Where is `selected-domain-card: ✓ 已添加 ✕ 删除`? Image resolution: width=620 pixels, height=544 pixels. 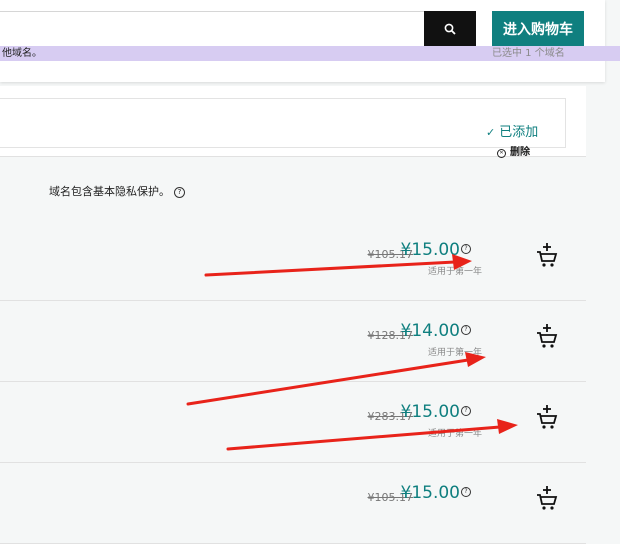
selected-domain-card: ✓ 已添加 ✕ 删除 is located at coordinates (293, 122).